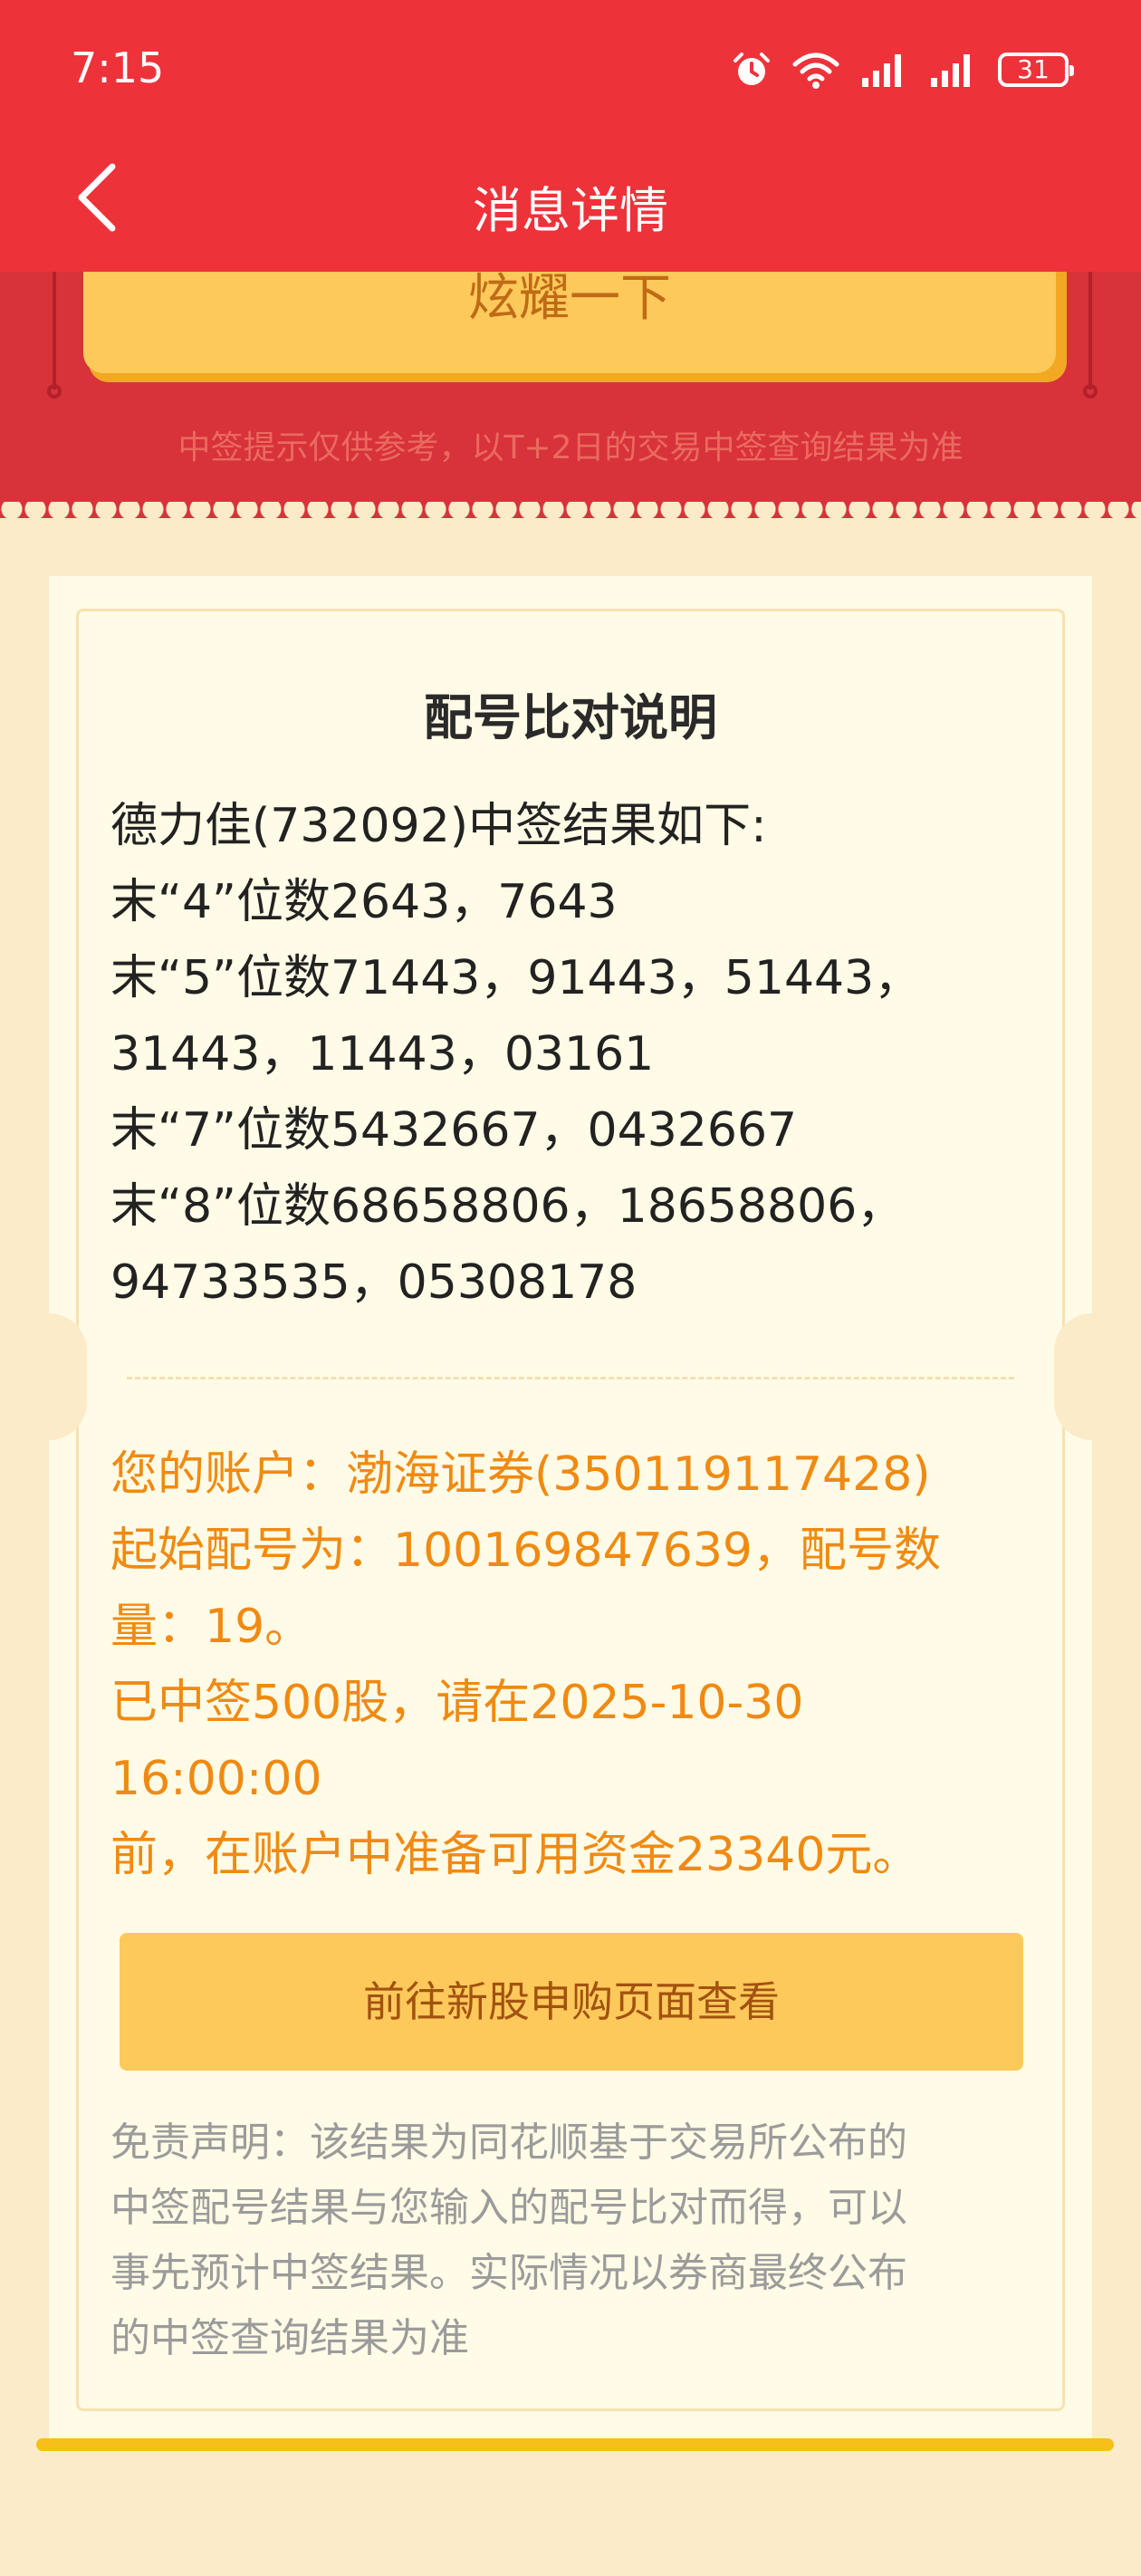  I want to click on result-line: 94733535，05308178, so click(374, 1282).